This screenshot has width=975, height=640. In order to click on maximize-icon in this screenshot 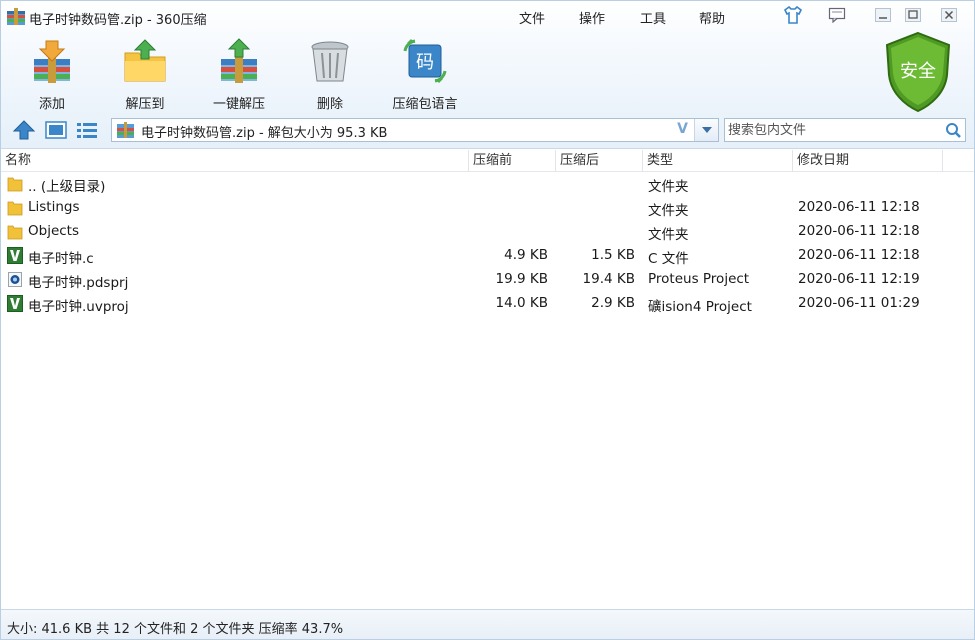, I will do `click(913, 15)`.